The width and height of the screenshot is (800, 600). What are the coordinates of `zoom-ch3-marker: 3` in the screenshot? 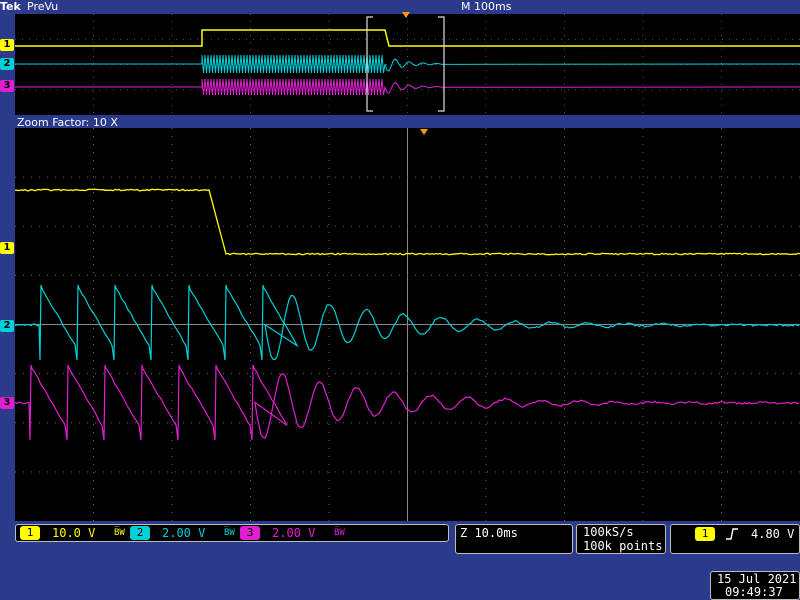 It's located at (7, 403).